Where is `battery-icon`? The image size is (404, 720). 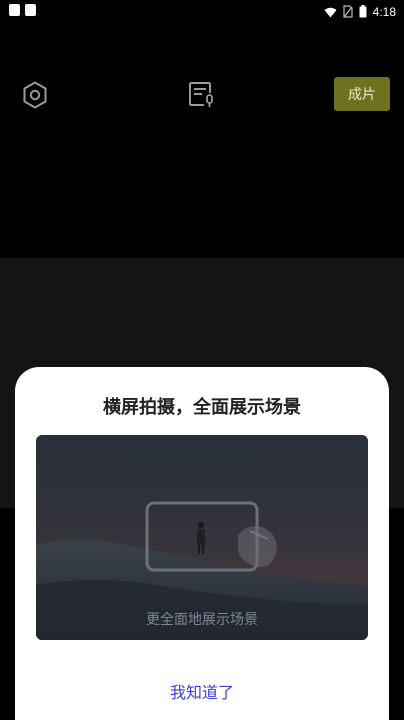
battery-icon is located at coordinates (363, 12).